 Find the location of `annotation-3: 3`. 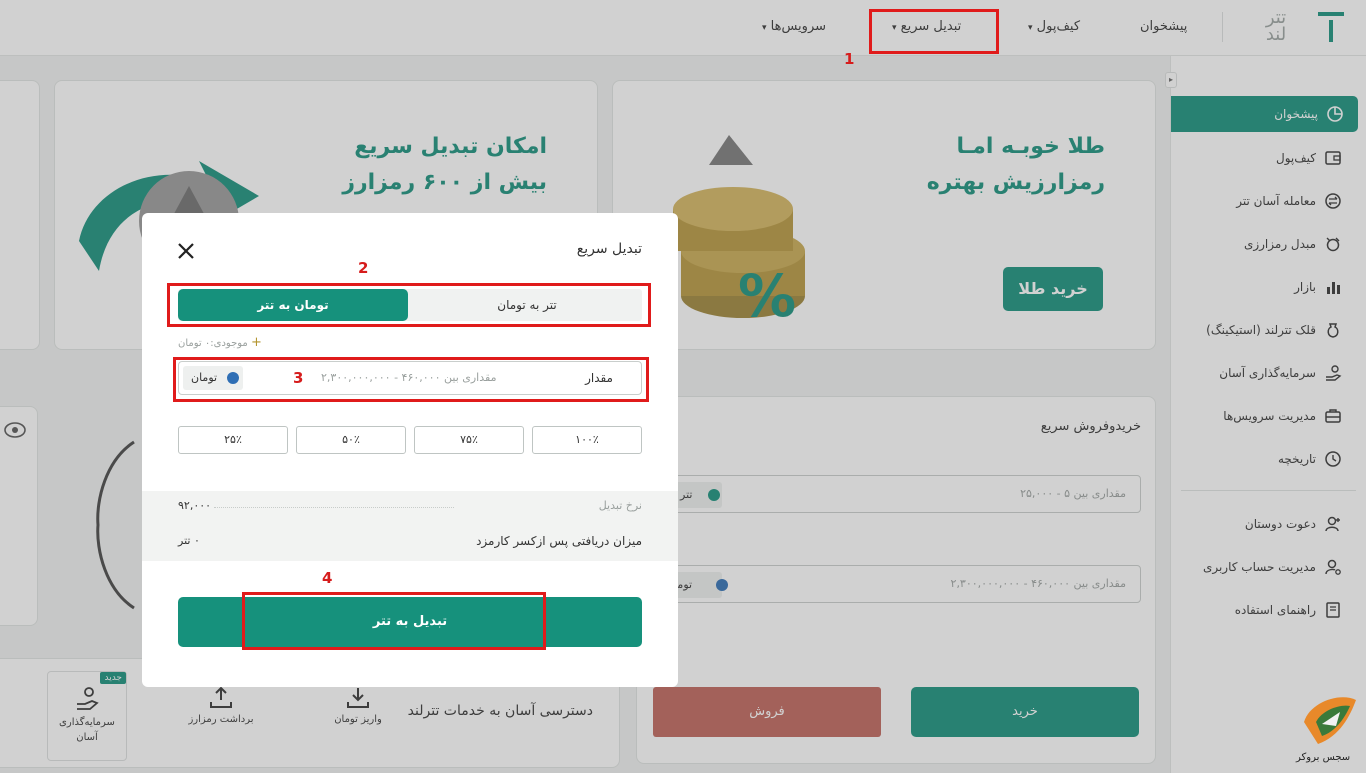

annotation-3: 3 is located at coordinates (298, 378).